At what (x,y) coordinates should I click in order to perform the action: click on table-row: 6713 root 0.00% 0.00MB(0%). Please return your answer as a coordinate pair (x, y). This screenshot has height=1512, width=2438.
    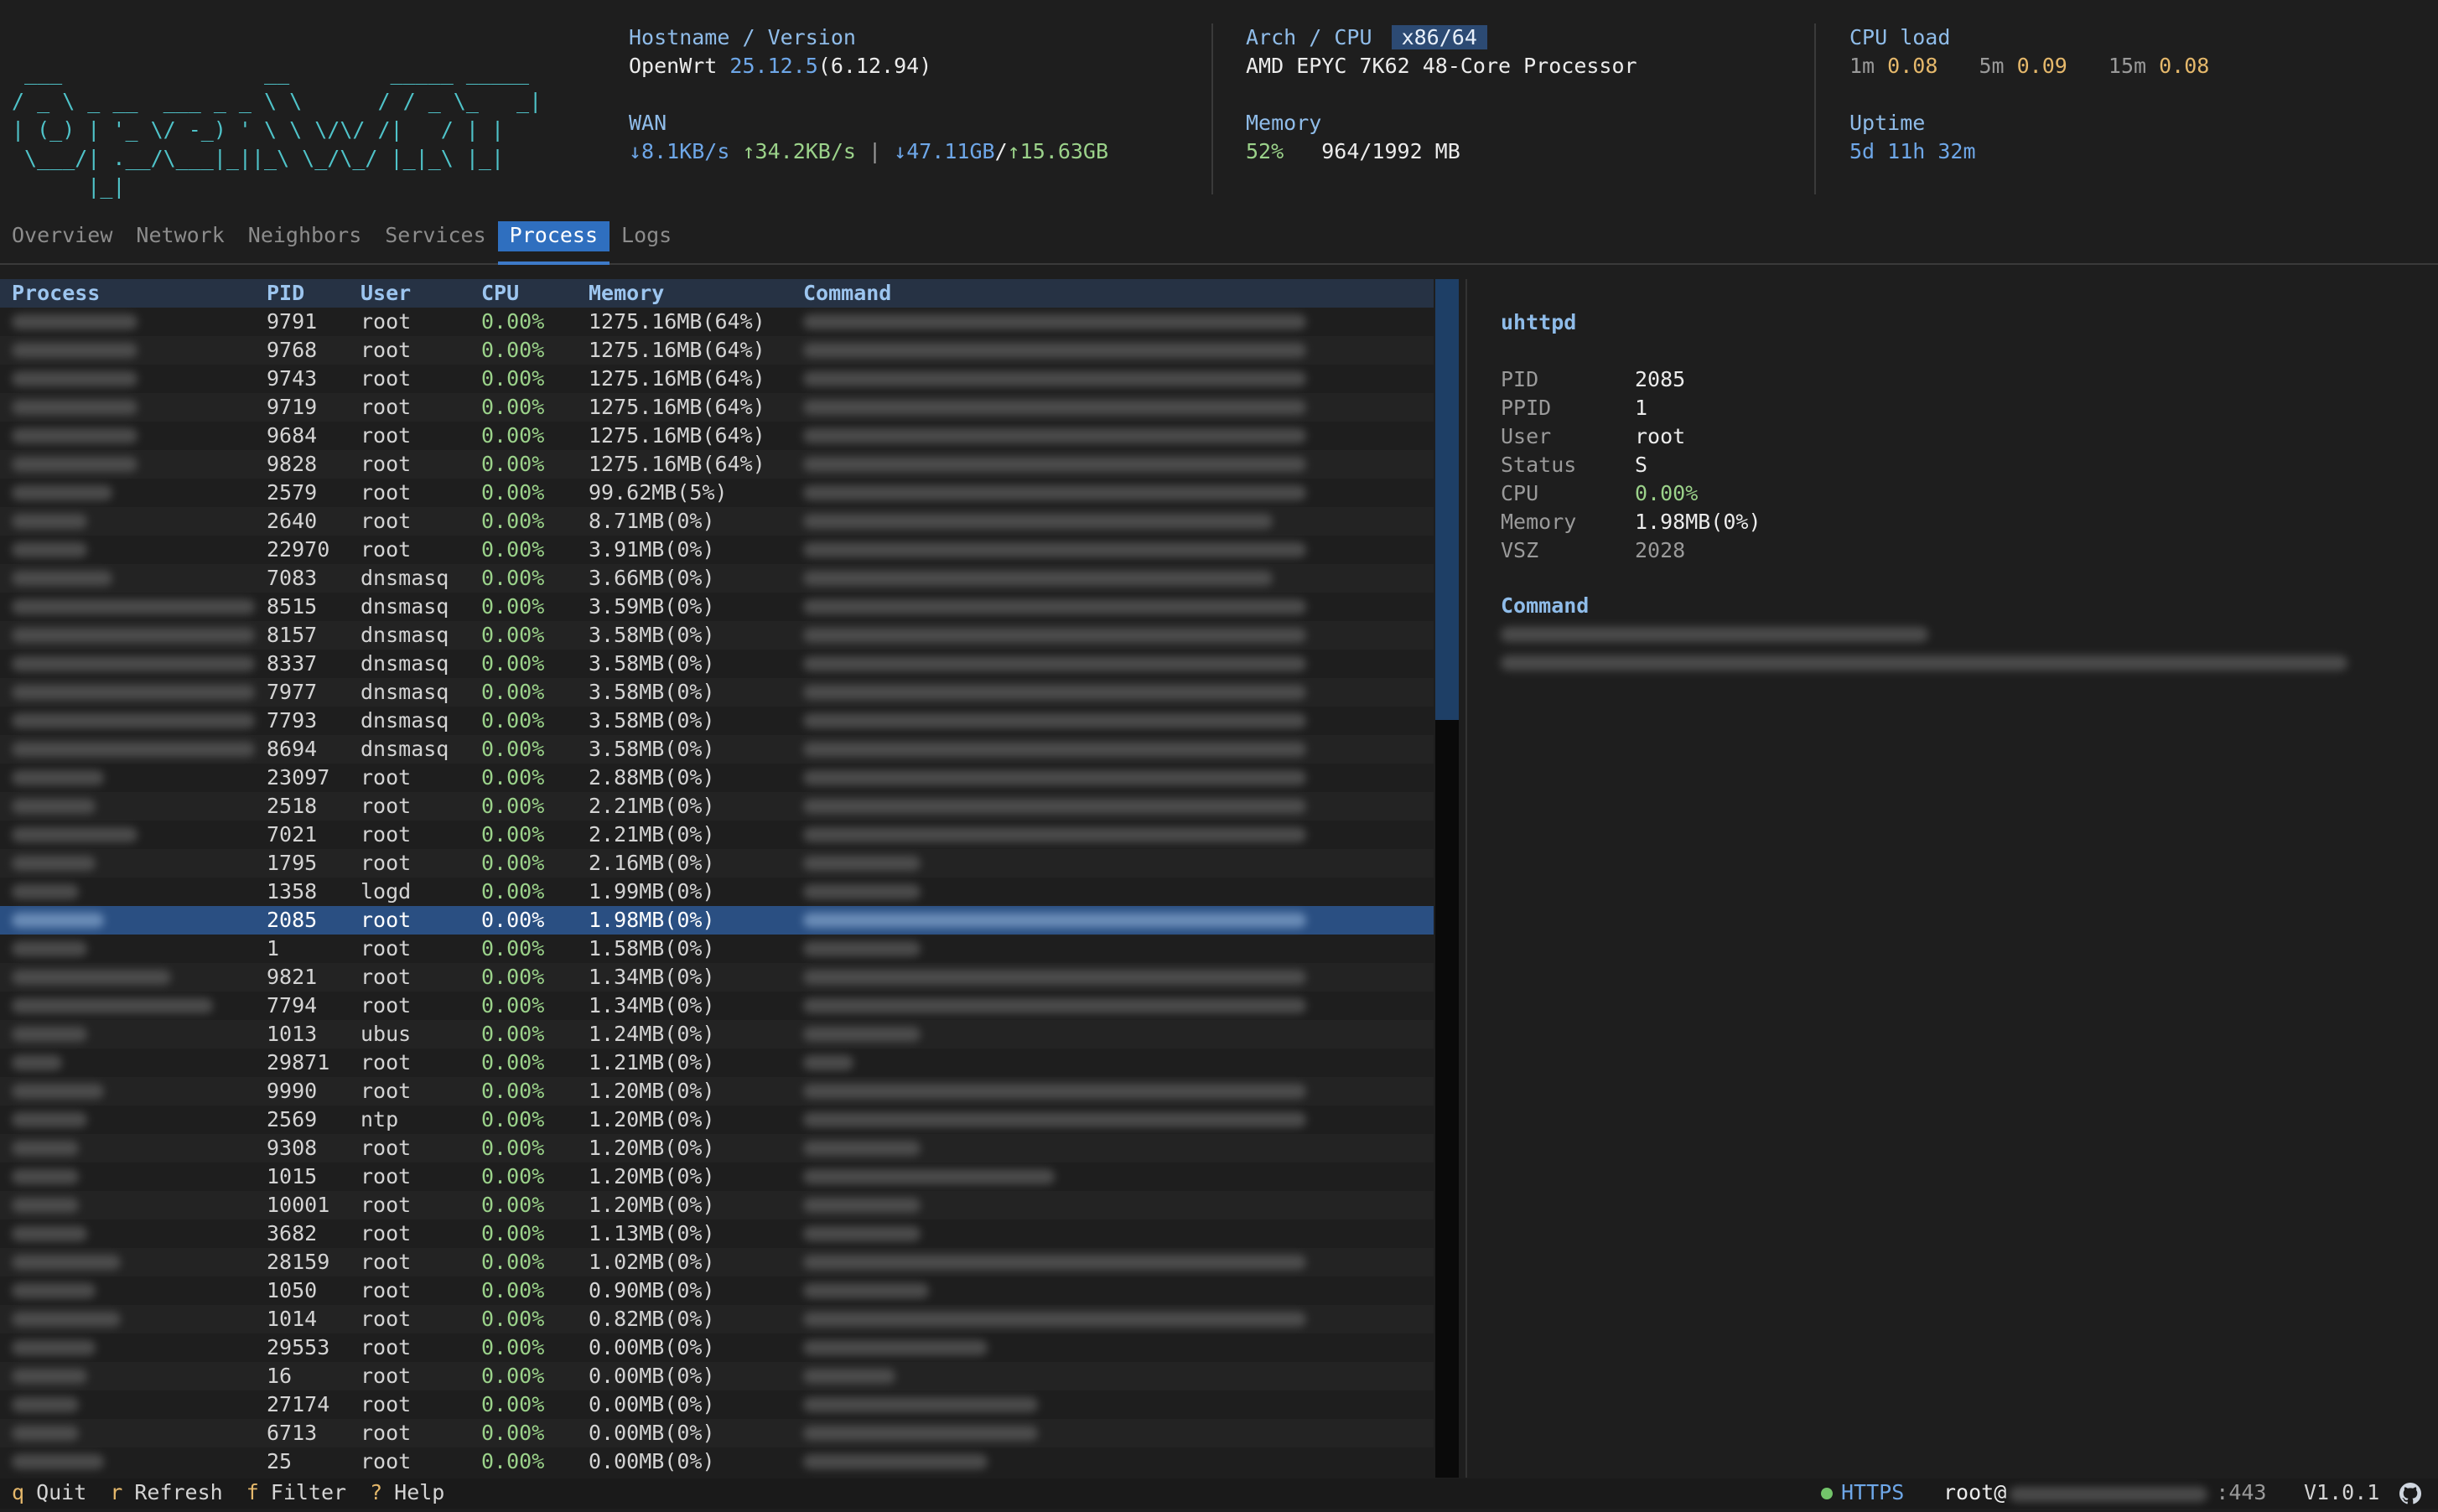
    Looking at the image, I should click on (717, 1433).